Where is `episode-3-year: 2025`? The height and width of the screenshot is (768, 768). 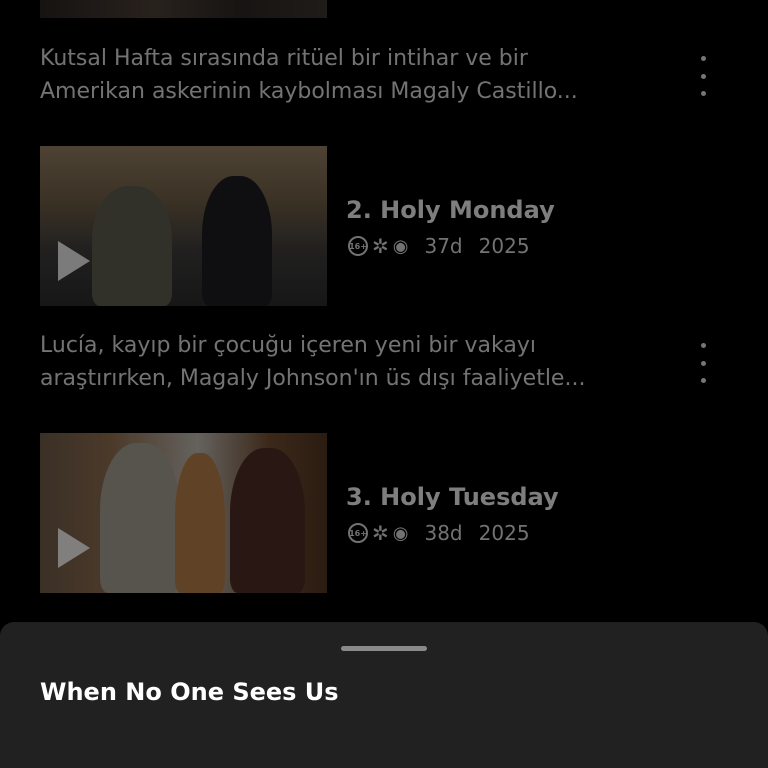 episode-3-year: 2025 is located at coordinates (504, 533).